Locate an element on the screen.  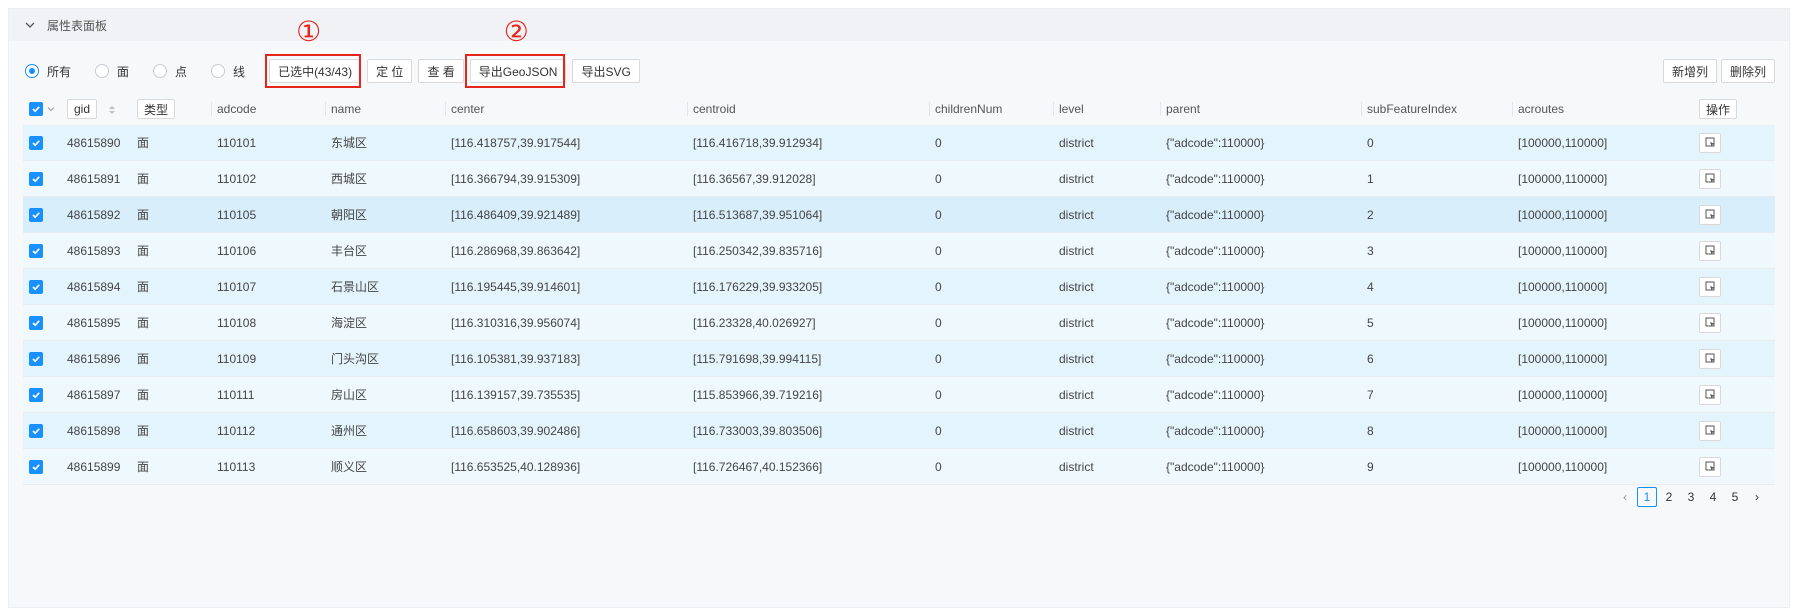
cell-type: 面 is located at coordinates (171, 466).